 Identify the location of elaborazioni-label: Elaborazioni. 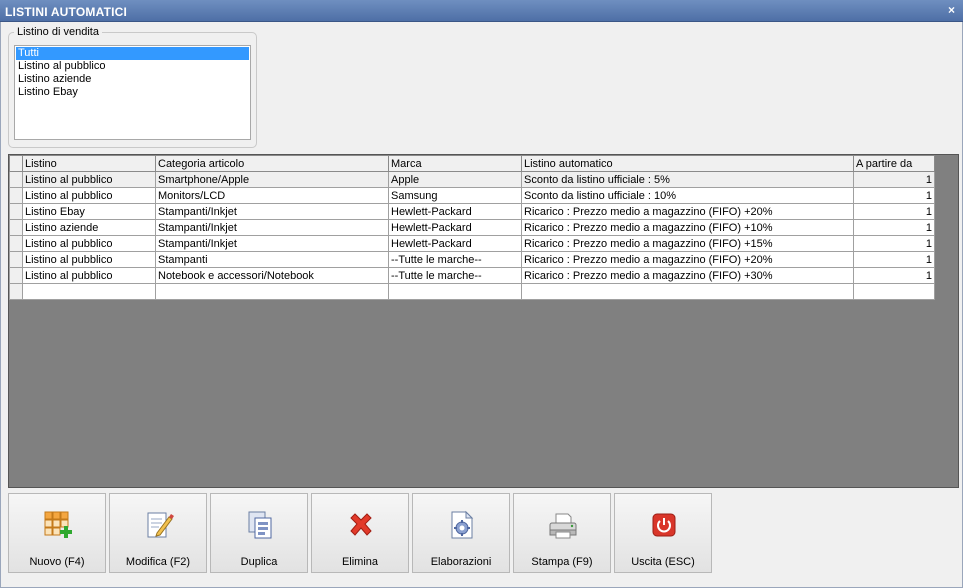
(461, 562).